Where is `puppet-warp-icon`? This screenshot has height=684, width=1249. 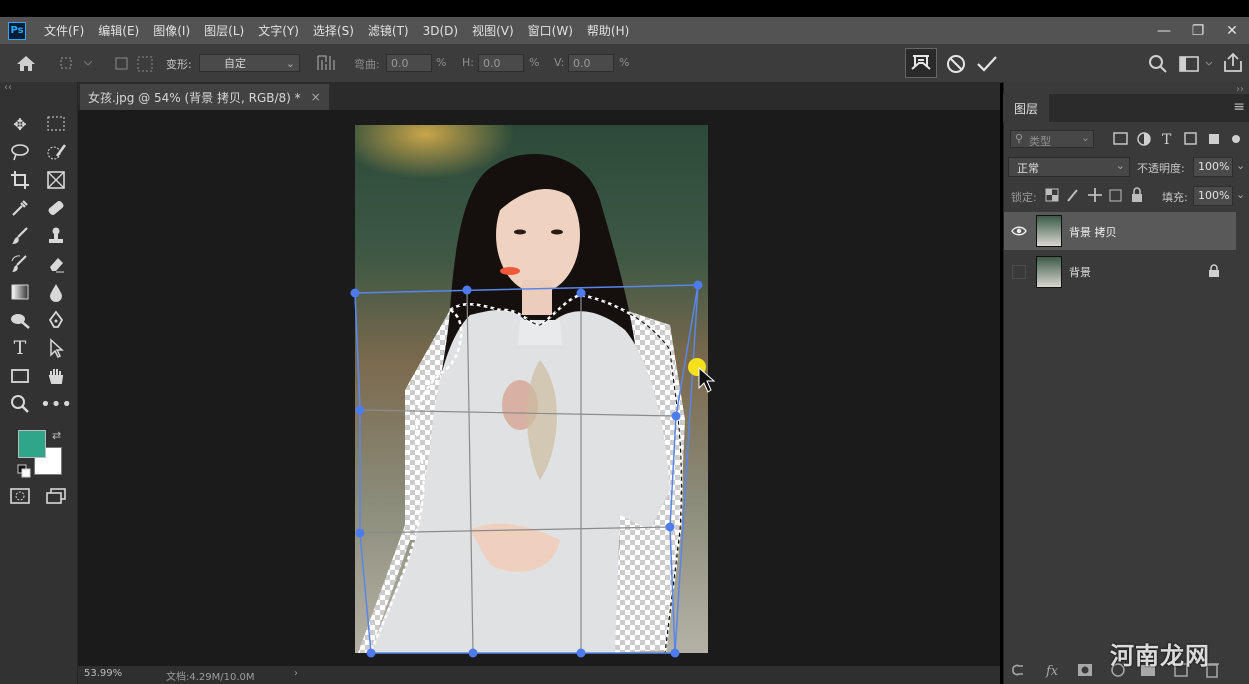
puppet-warp-icon is located at coordinates (921, 62).